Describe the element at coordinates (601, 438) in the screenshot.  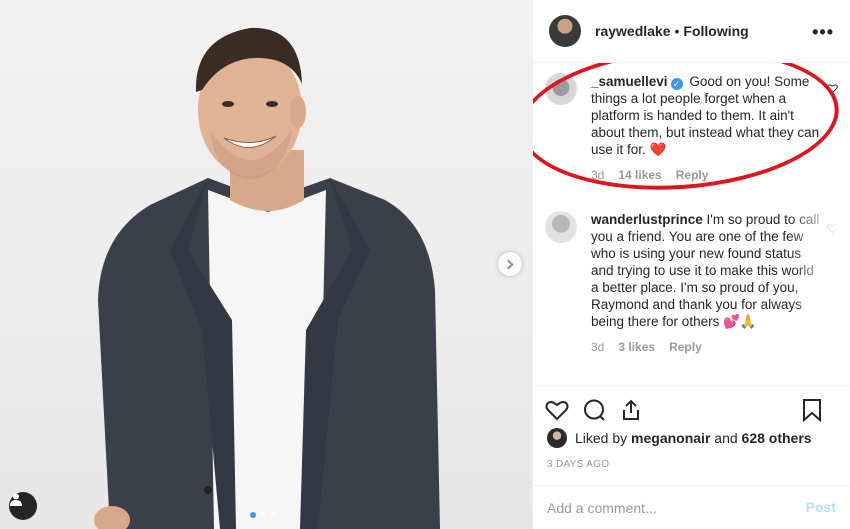
I see `liked-by-label: Liked by` at that location.